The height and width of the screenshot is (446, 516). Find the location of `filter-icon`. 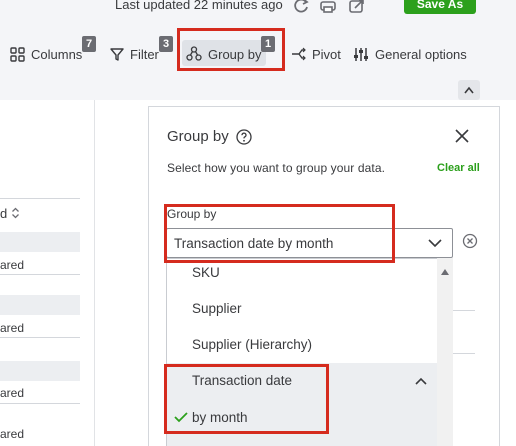

filter-icon is located at coordinates (117, 54).